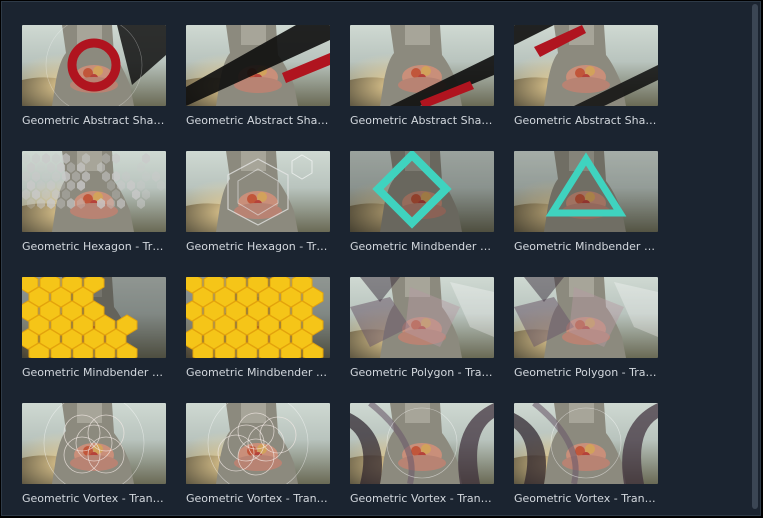 Image resolution: width=763 pixels, height=518 pixels. What do you see at coordinates (755, 256) in the screenshot?
I see `vertical-scrollbar` at bounding box center [755, 256].